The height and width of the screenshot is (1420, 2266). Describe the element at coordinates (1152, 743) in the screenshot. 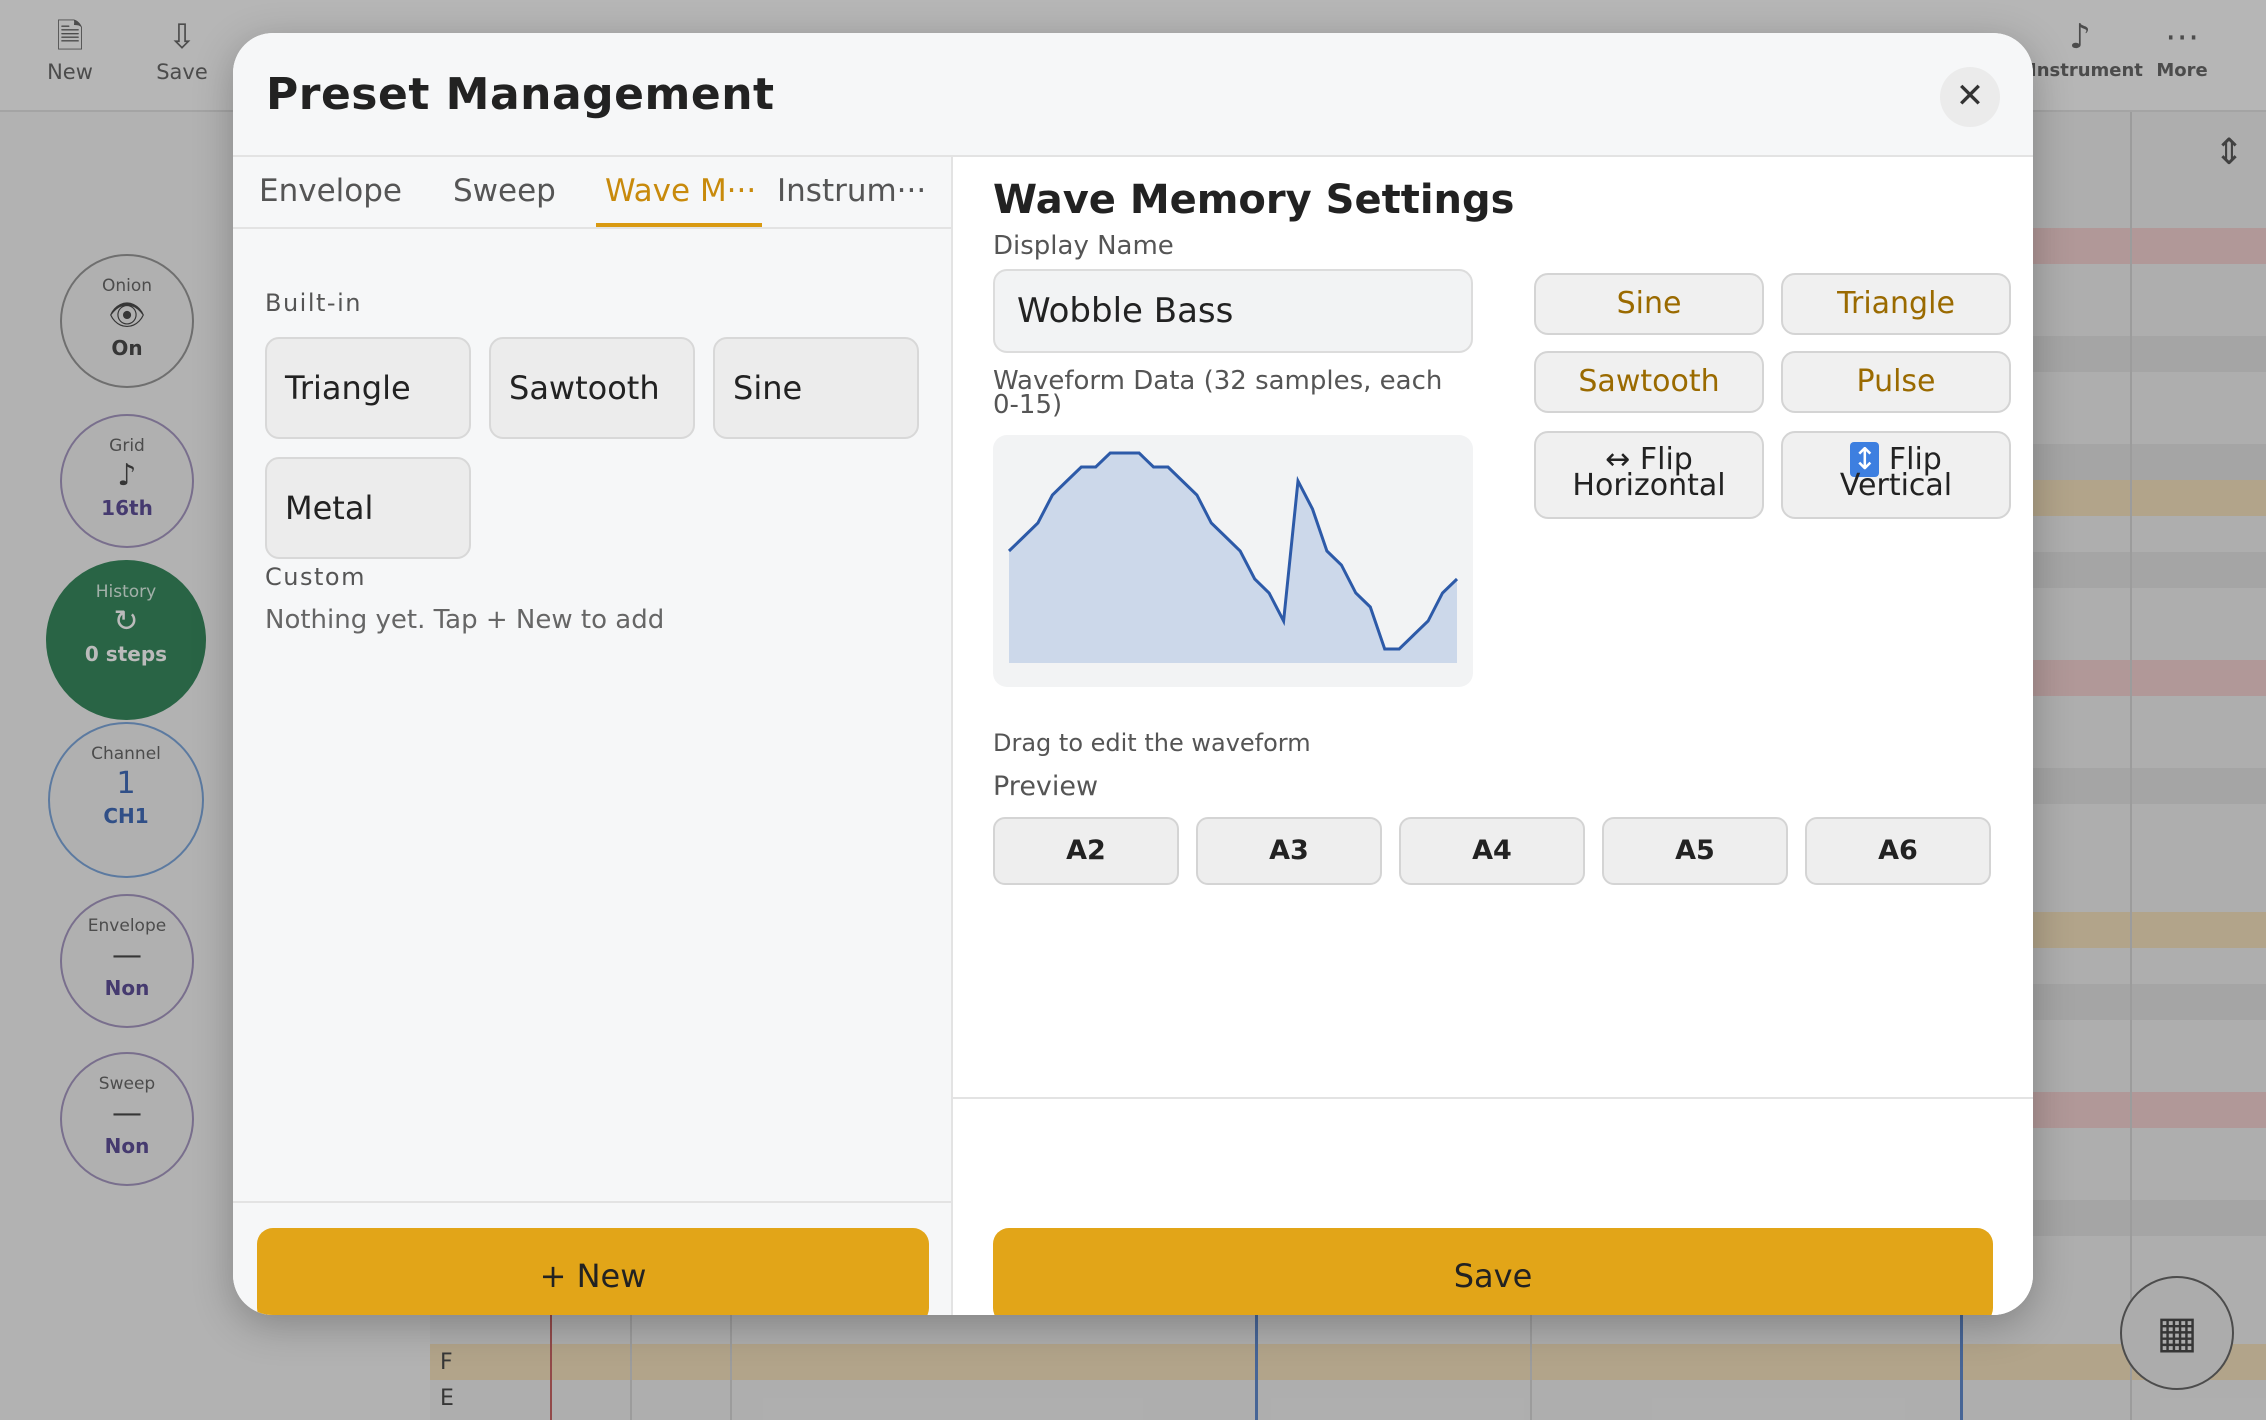

I see `drag-hint: Drag to edit the waveform` at that location.